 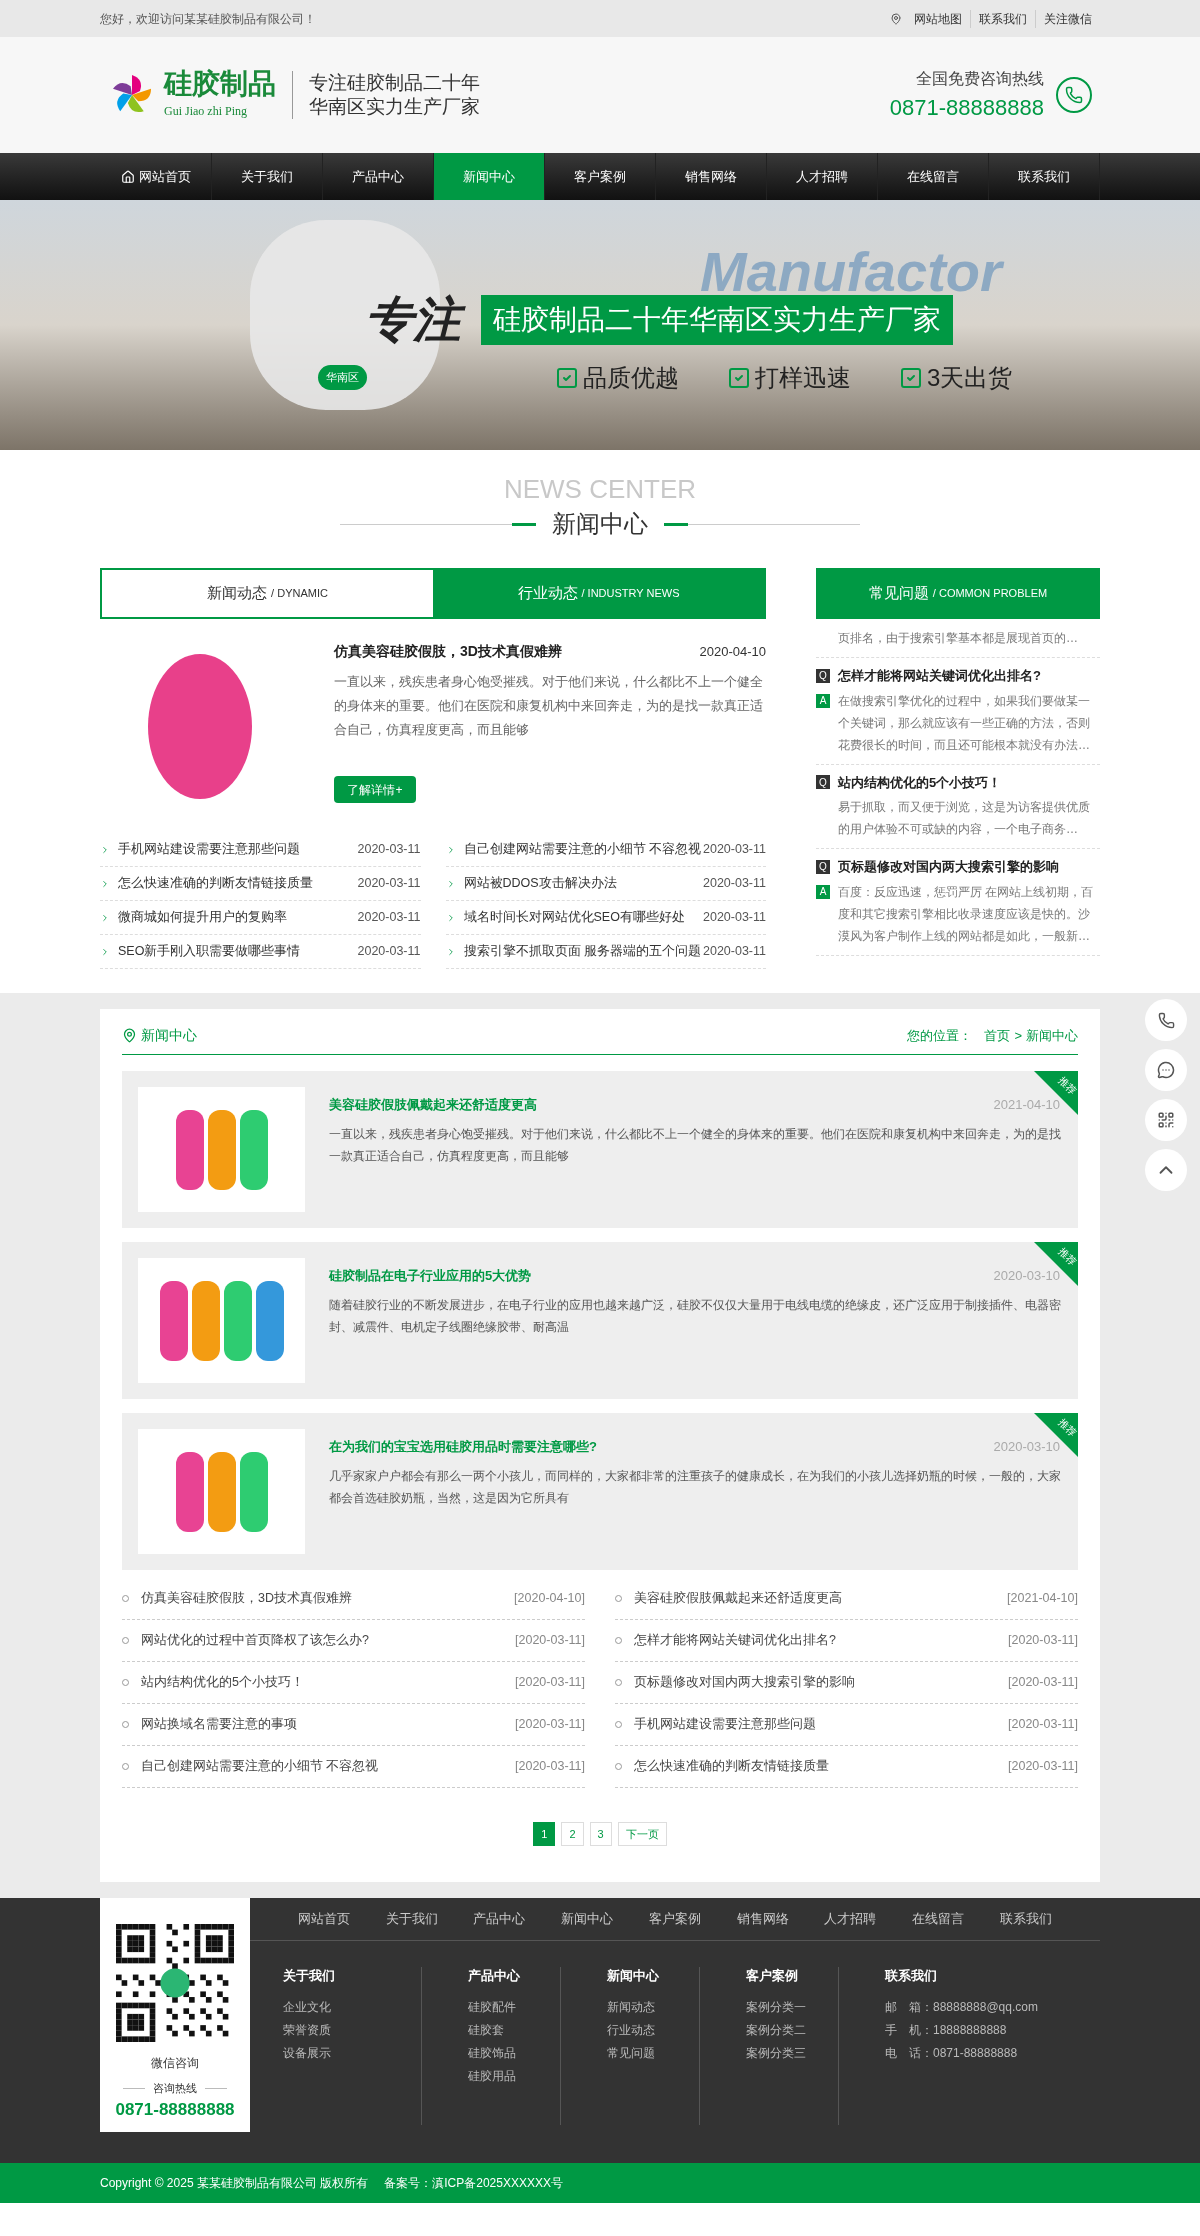 What do you see at coordinates (600, 524) in the screenshot?
I see `section-title: 新闻中心` at bounding box center [600, 524].